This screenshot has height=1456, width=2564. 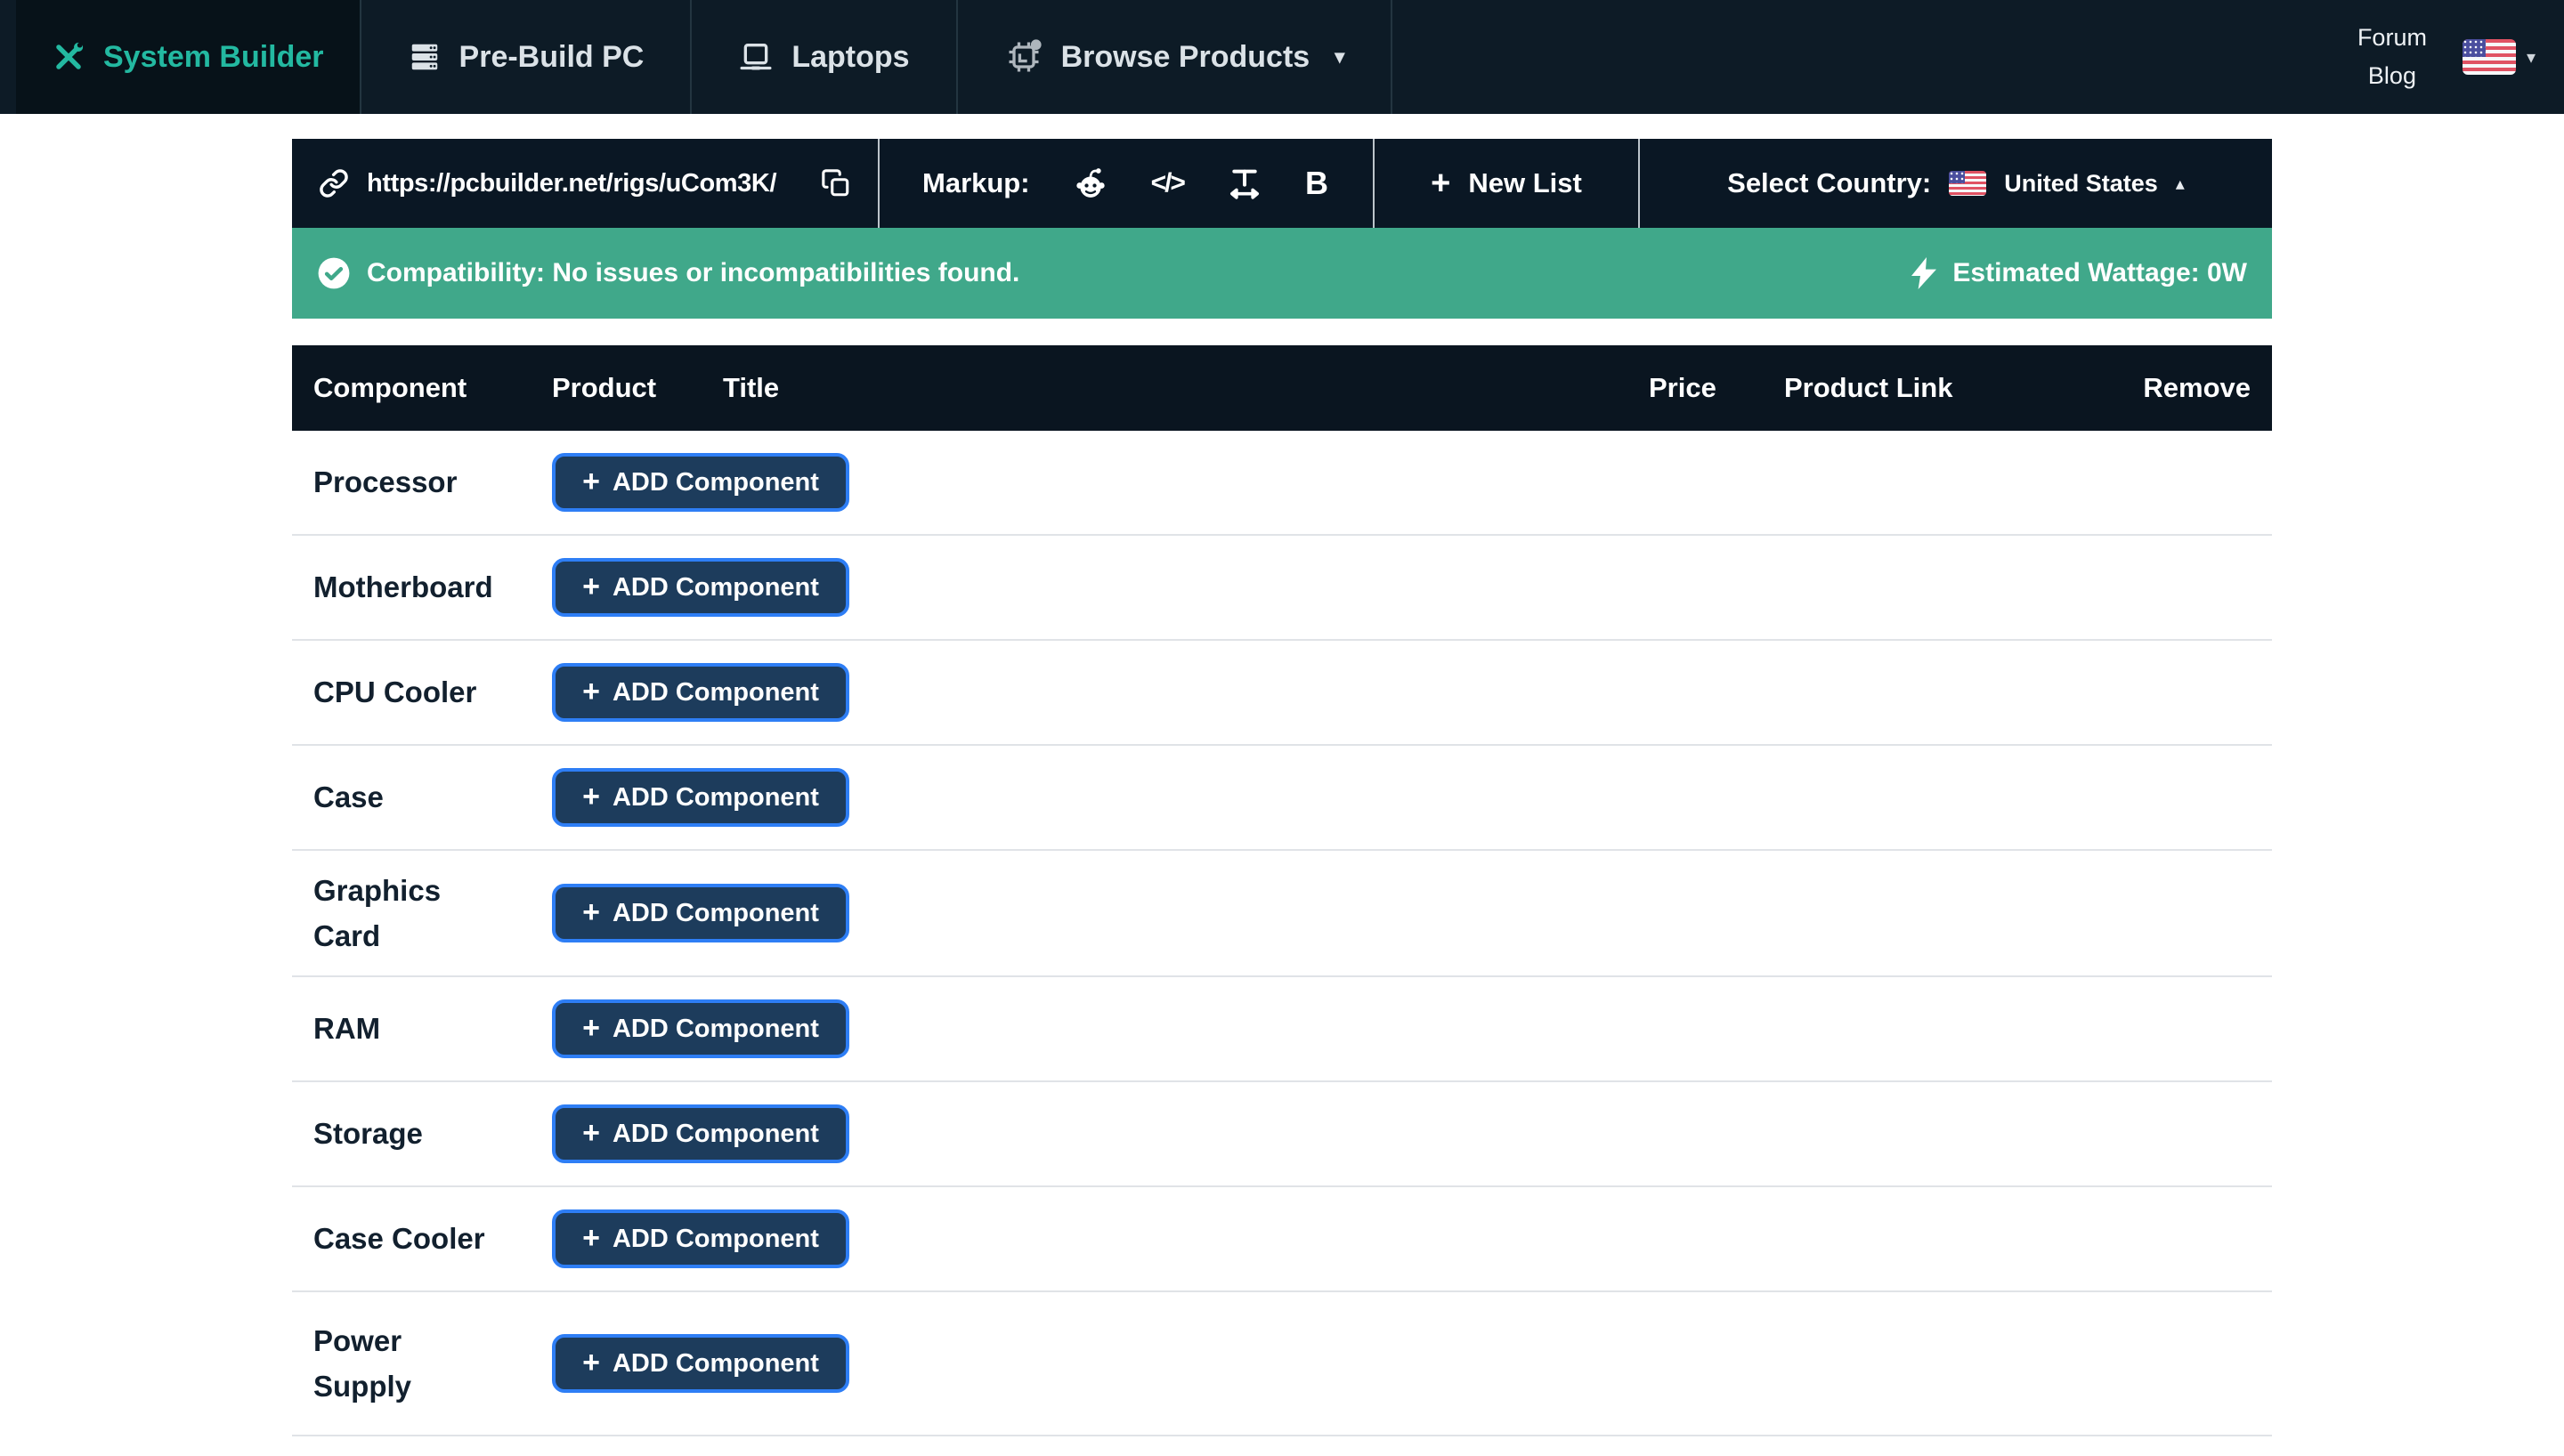 What do you see at coordinates (399, 1239) in the screenshot?
I see `component-label: Case Cooler` at bounding box center [399, 1239].